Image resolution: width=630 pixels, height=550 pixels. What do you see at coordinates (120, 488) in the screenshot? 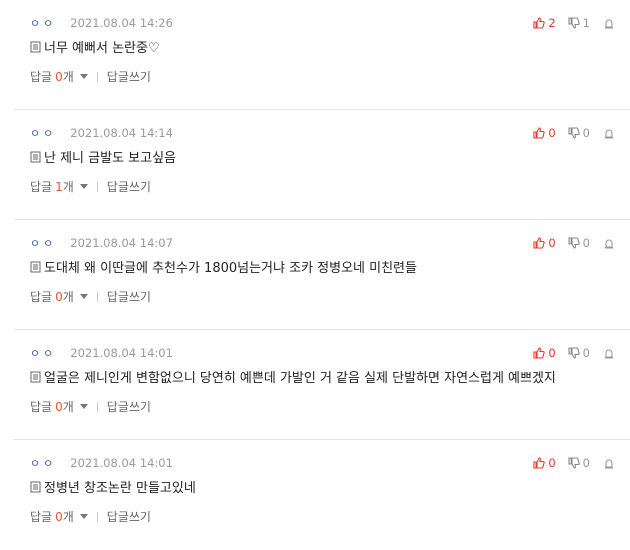
I see `comment-text: 정병년 창조논란 만들고있네` at bounding box center [120, 488].